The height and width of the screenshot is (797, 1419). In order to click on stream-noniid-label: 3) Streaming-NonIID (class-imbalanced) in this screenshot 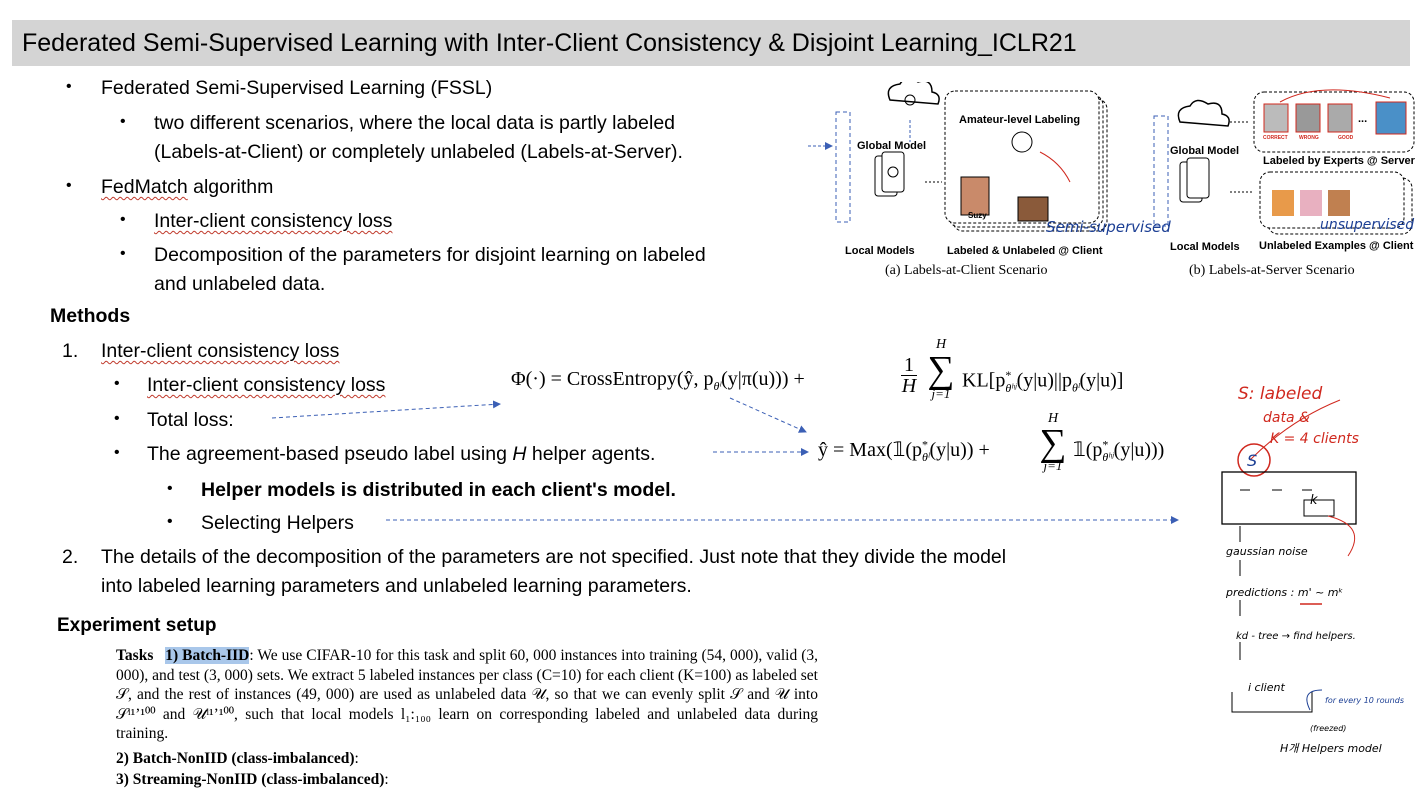, I will do `click(250, 779)`.